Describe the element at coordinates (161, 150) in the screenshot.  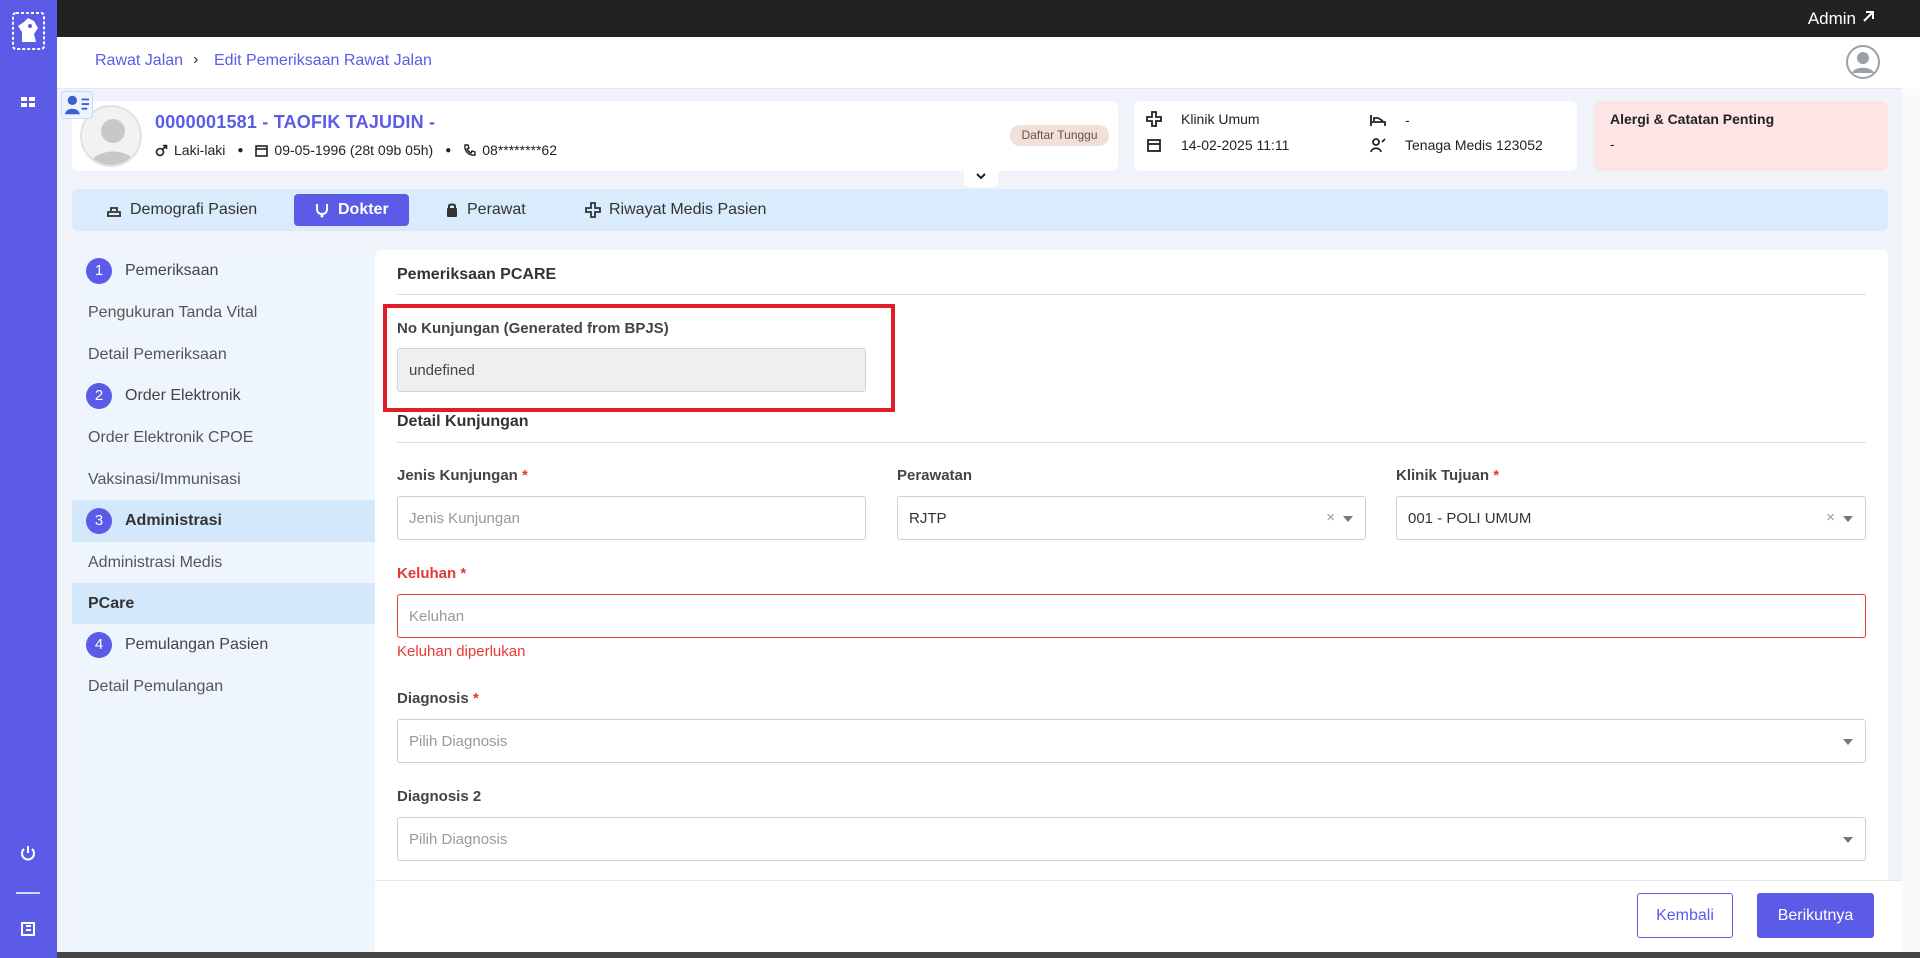
I see `male-icon` at that location.